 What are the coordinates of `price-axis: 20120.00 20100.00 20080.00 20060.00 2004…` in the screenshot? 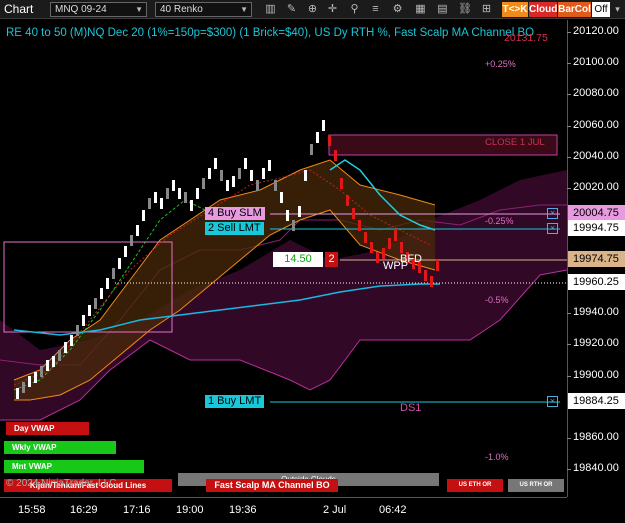 It's located at (596, 258).